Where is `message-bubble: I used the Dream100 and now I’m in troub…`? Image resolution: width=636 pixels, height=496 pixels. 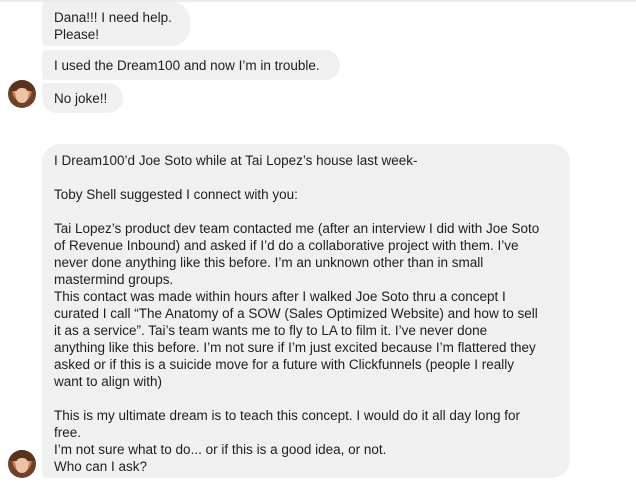 message-bubble: I used the Dream100 and now I’m in troub… is located at coordinates (191, 65).